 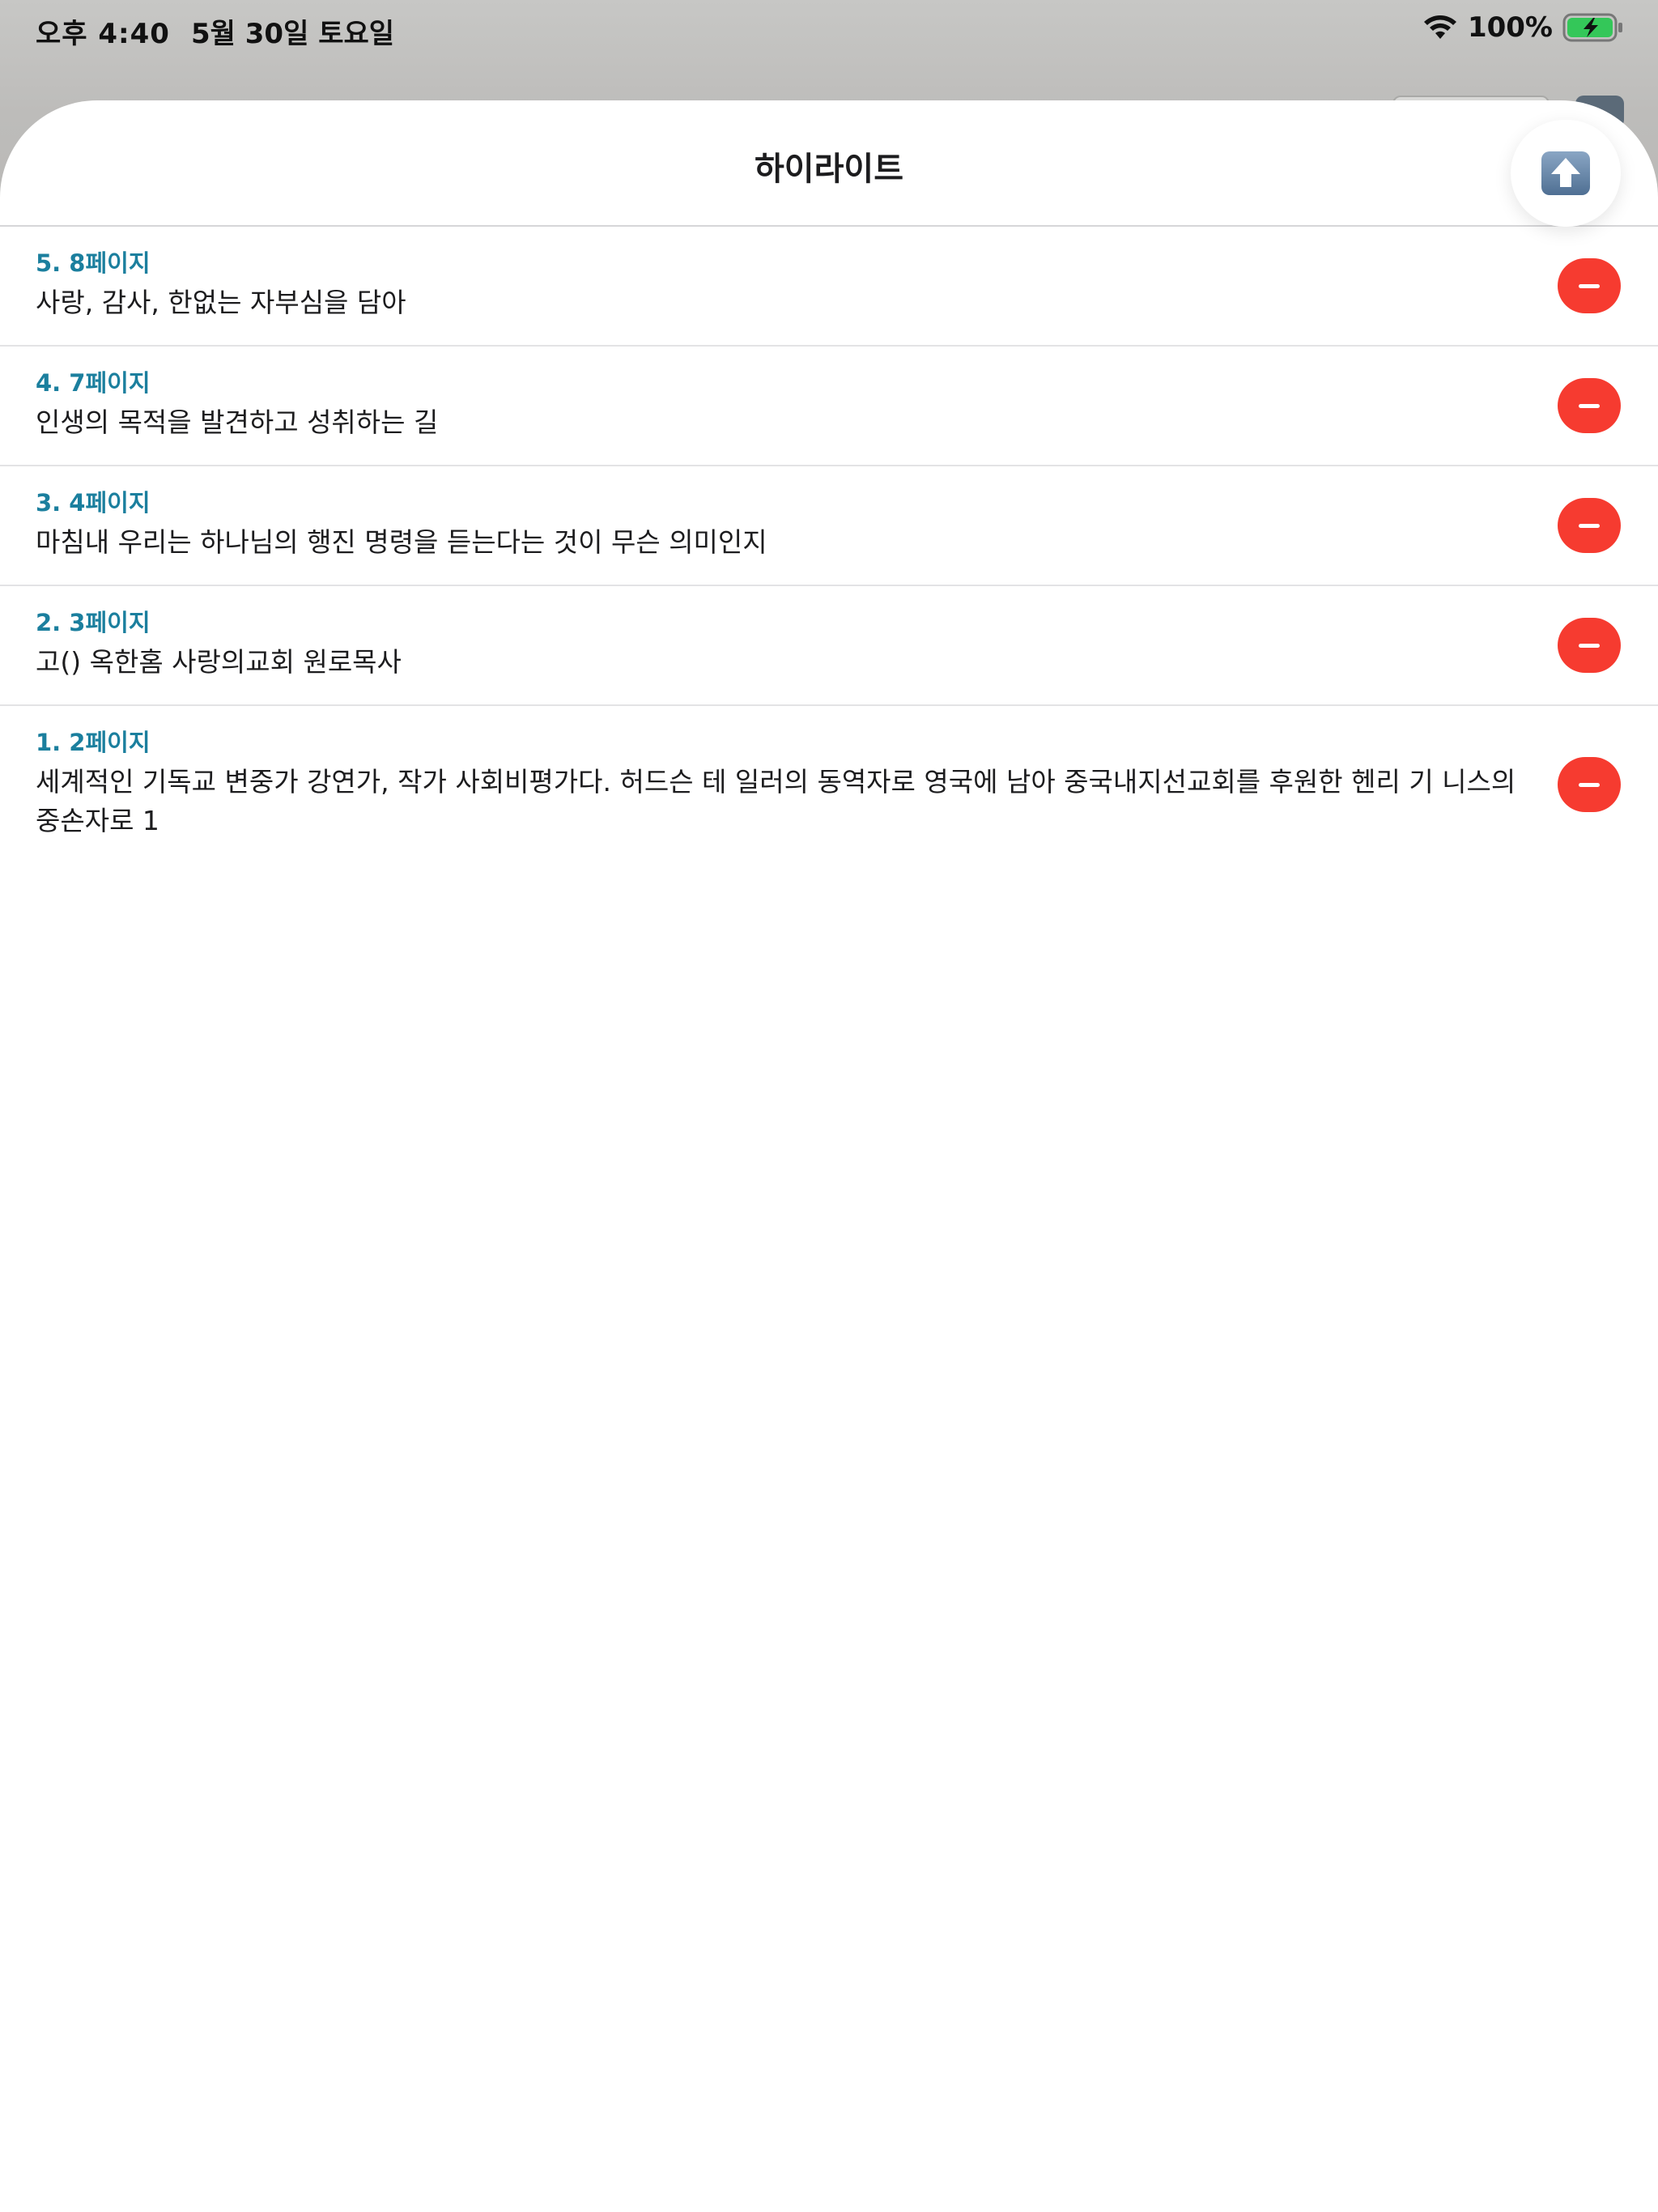 What do you see at coordinates (1439, 27) in the screenshot?
I see `wifi-icon` at bounding box center [1439, 27].